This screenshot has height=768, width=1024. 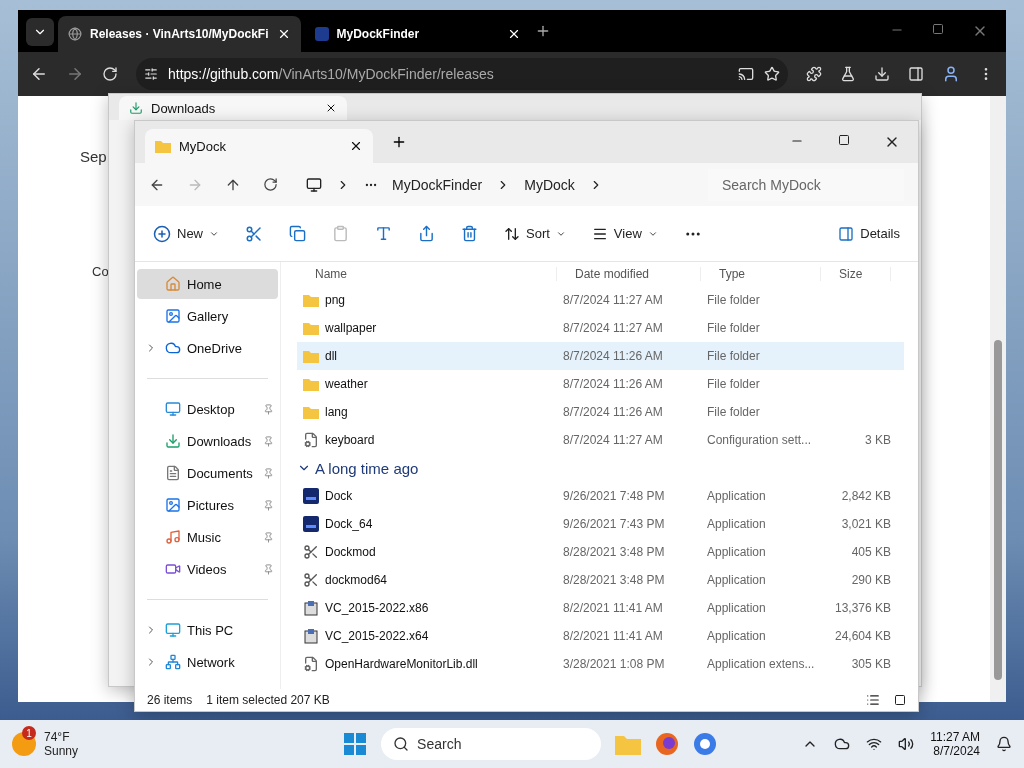 I want to click on new-button: New, so click(x=186, y=233).